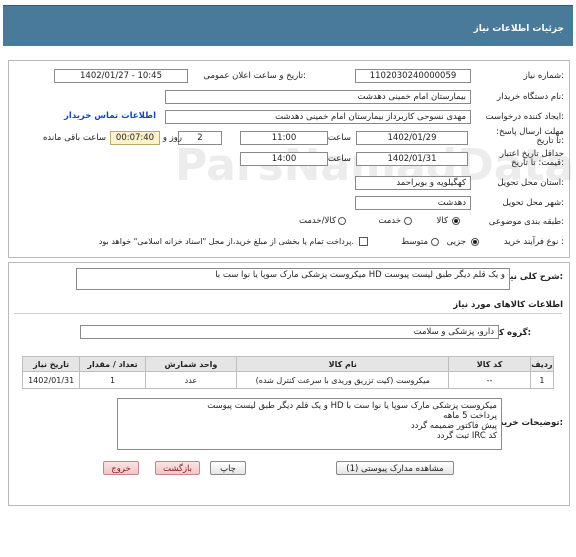 The width and height of the screenshot is (576, 557). Describe the element at coordinates (508, 305) in the screenshot. I see `goods-section-title: اطلاعات کالاهای مورد نیاز` at that location.